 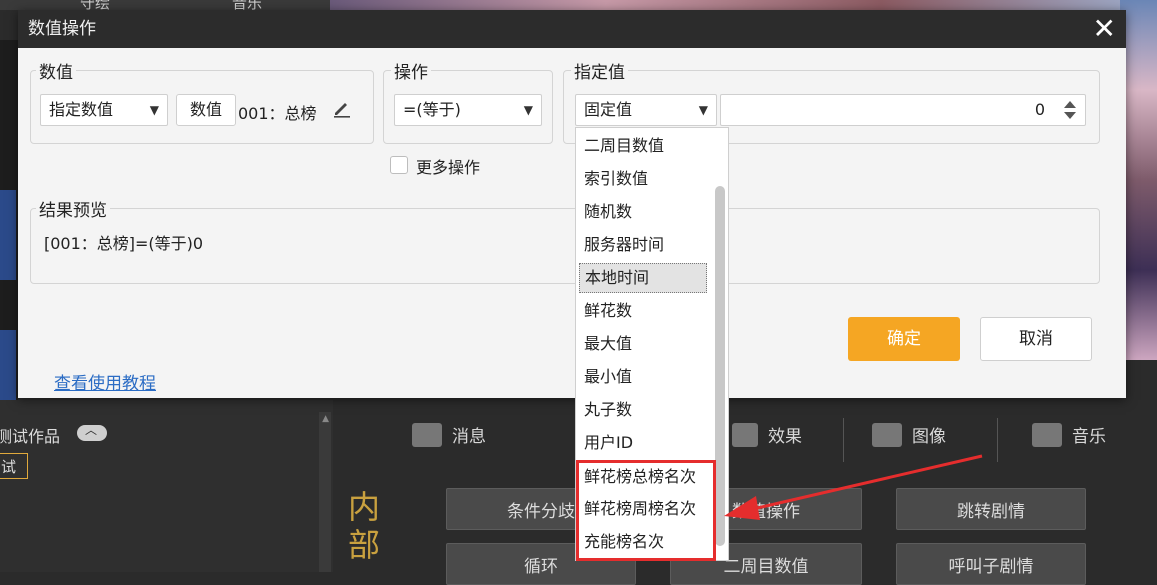 What do you see at coordinates (342, 108) in the screenshot?
I see `pencil-icon` at bounding box center [342, 108].